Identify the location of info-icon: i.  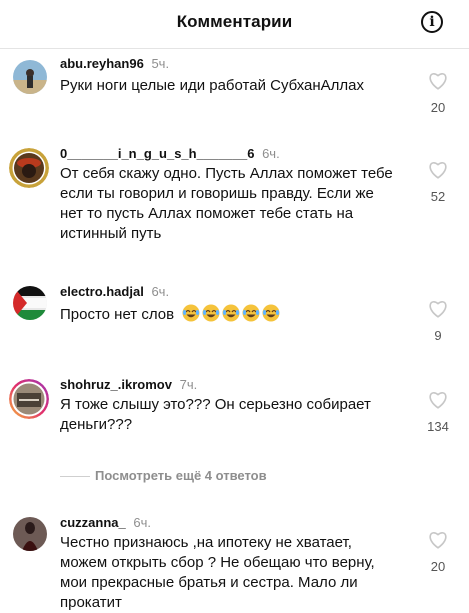
(432, 22).